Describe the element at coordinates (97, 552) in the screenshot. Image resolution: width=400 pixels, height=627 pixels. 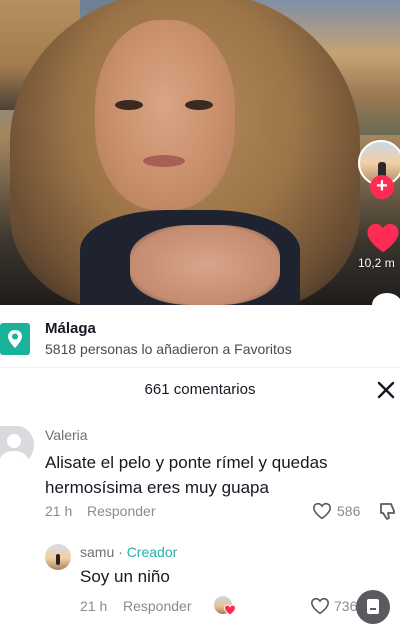
I see `reply-author: samu` at that location.